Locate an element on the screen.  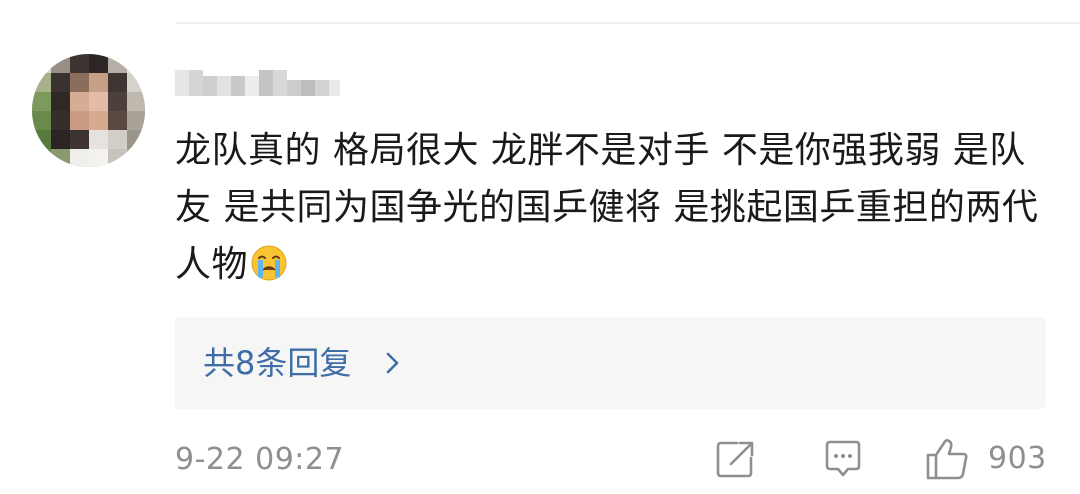
divider is located at coordinates (627, 23).